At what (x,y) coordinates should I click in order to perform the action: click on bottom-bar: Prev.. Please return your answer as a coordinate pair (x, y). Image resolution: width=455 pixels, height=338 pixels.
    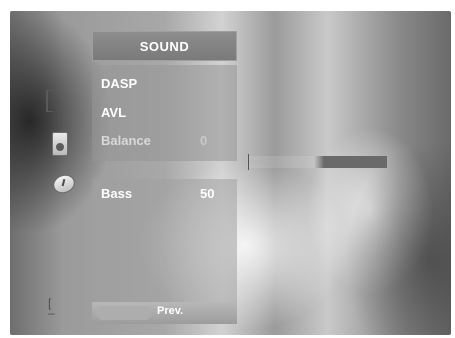
    Looking at the image, I should click on (164, 313).